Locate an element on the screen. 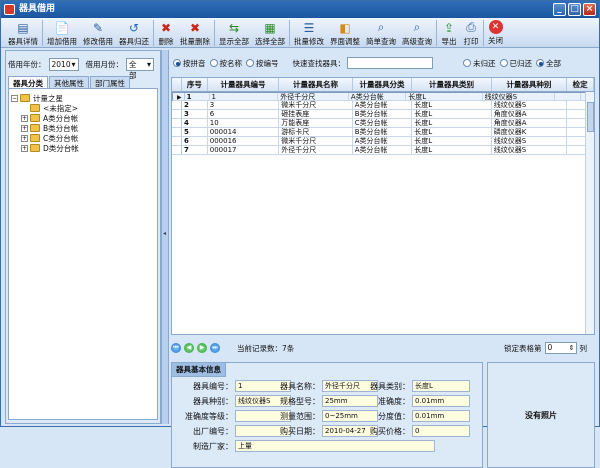 Image resolution: width=600 pixels, height=468 pixels. toolbar-button-2: ✎ 修改借用 is located at coordinates (98, 33).